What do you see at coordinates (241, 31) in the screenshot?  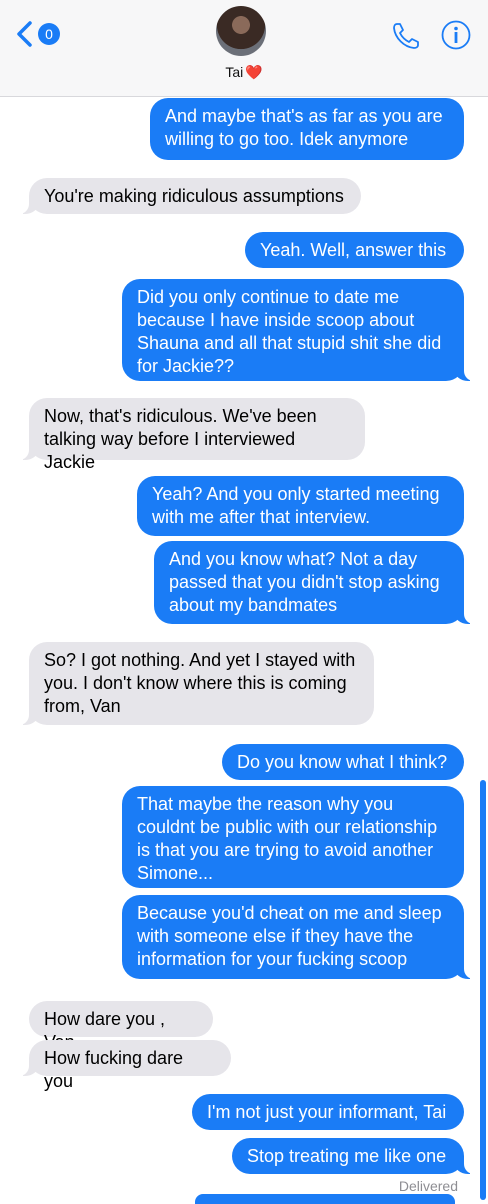 I see `contact-avatar` at bounding box center [241, 31].